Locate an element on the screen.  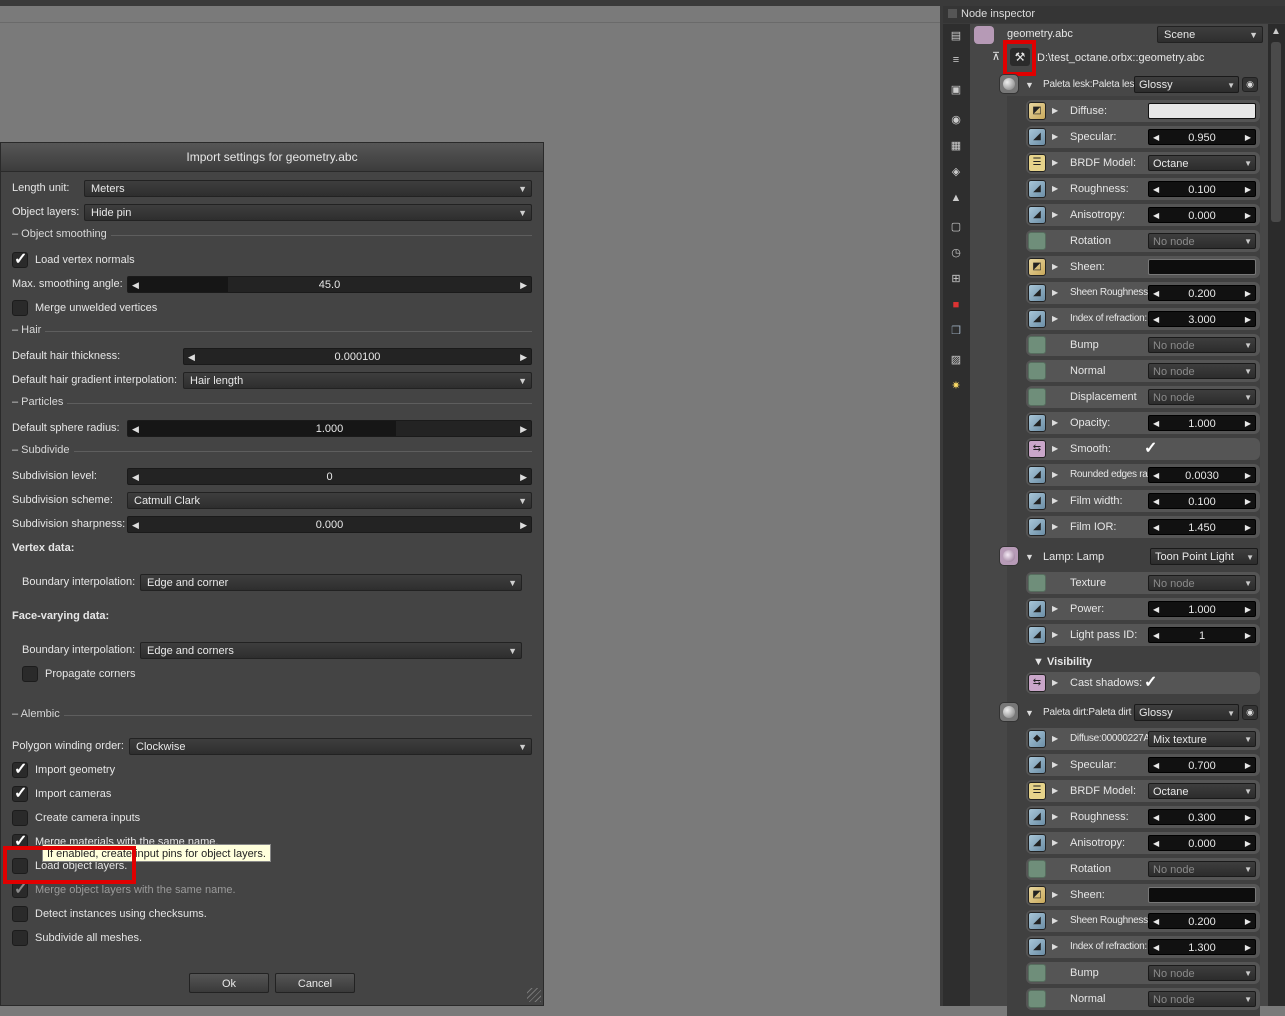
vertex-boundary-select: Edge and corner ▼ is located at coordinates (331, 582).